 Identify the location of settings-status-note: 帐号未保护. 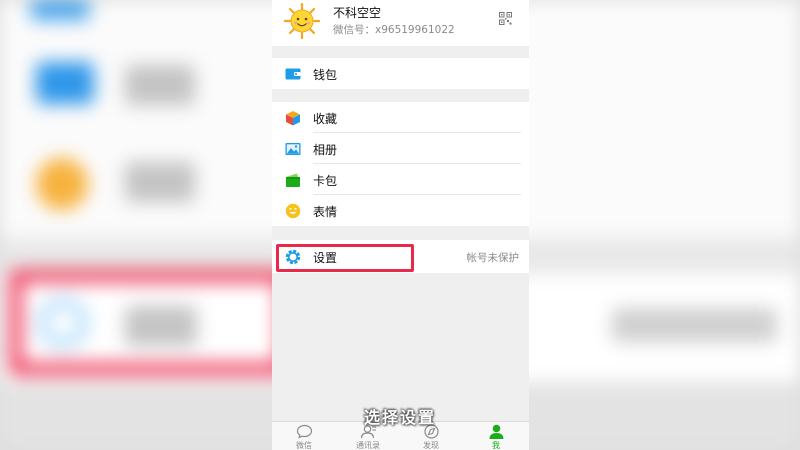
(493, 258).